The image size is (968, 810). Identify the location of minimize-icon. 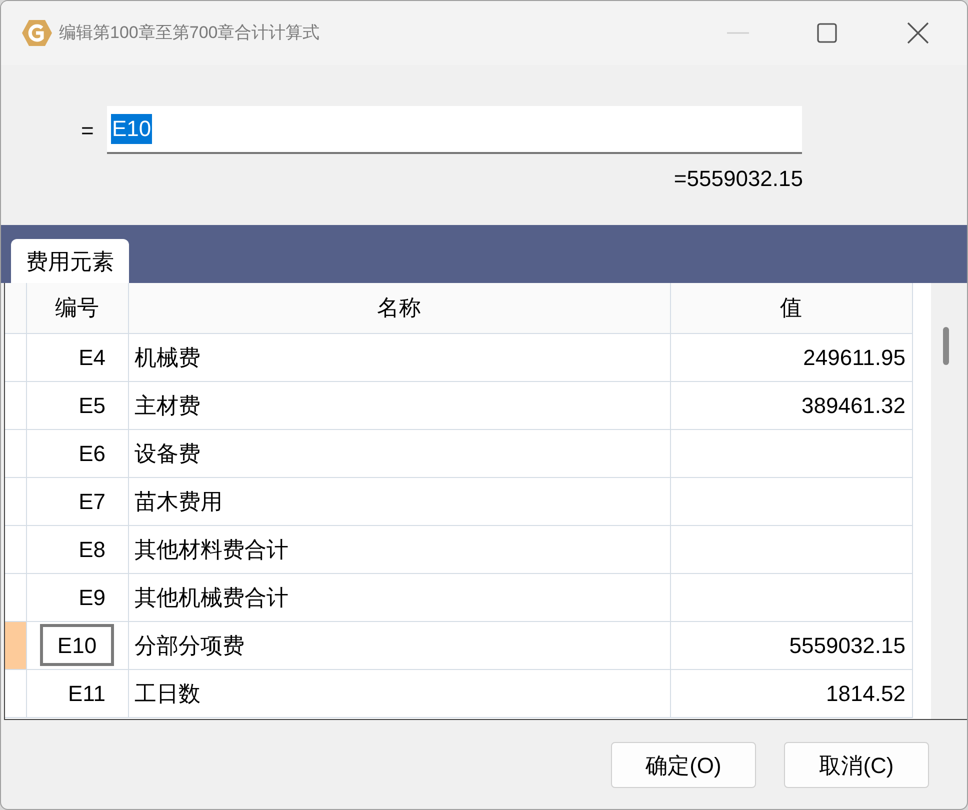
(738, 33).